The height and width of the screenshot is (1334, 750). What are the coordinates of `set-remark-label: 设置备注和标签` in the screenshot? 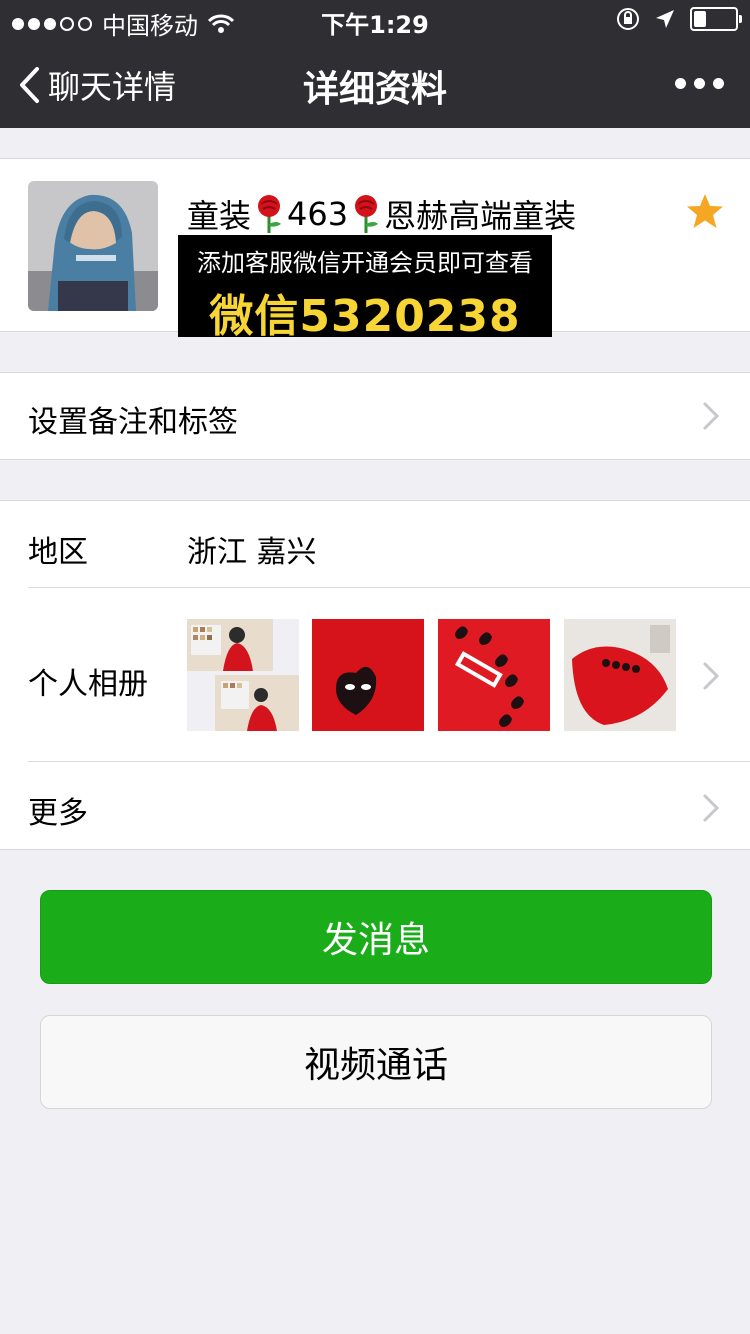 It's located at (133, 422).